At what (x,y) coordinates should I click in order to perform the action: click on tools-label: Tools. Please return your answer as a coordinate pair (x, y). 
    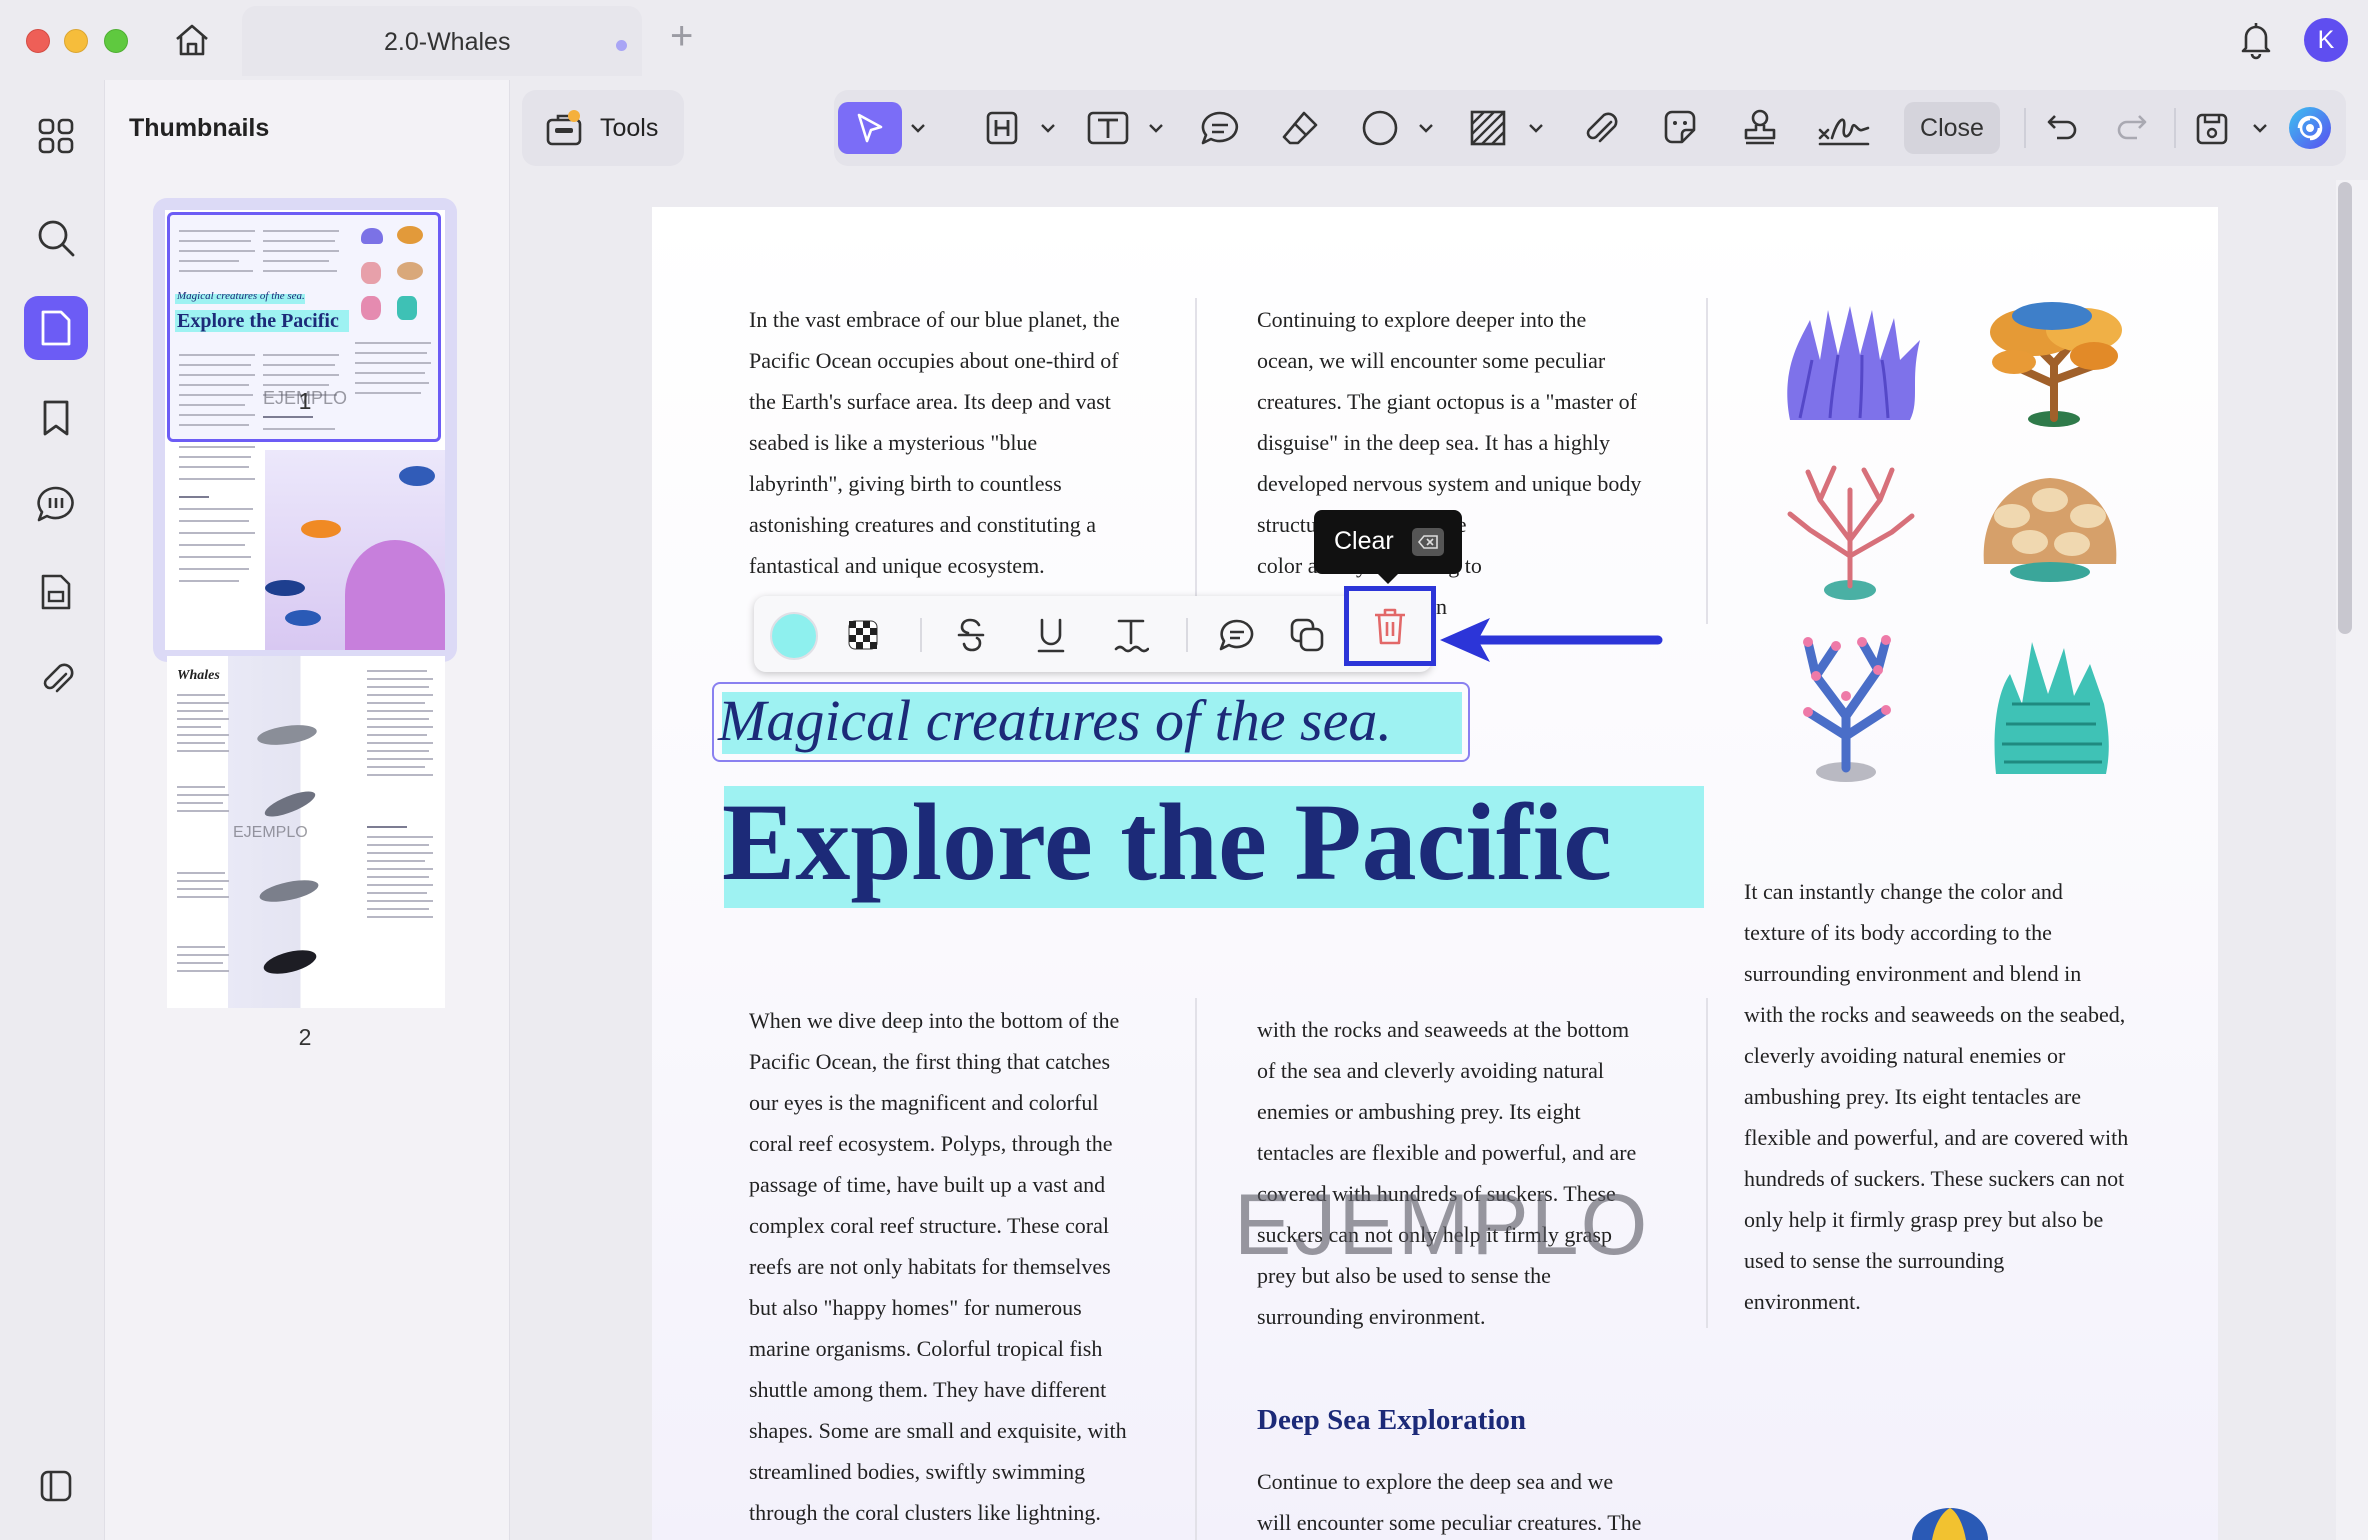
    Looking at the image, I should click on (629, 128).